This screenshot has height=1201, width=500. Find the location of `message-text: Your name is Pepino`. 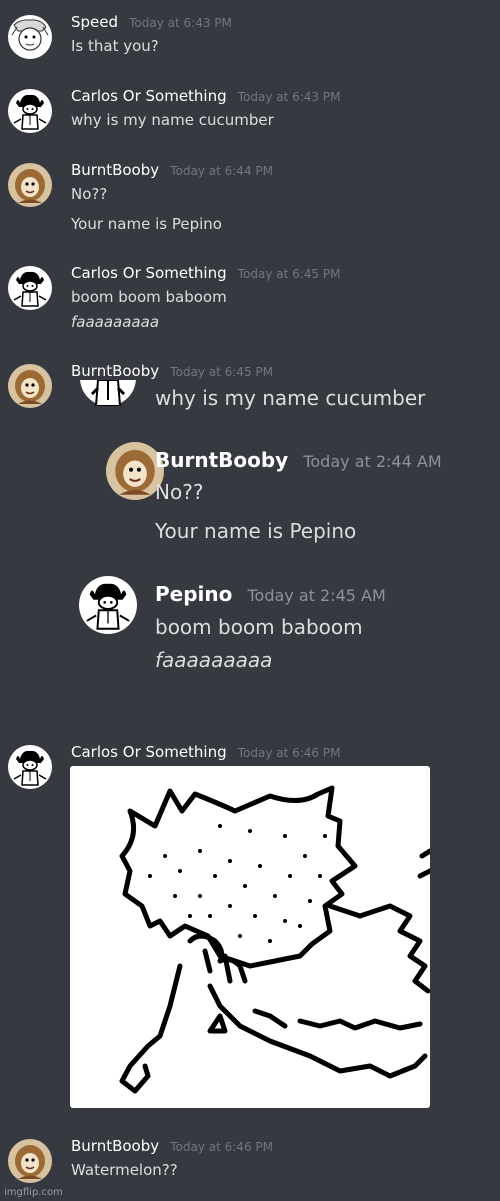

message-text: Your name is Pepino is located at coordinates (146, 224).